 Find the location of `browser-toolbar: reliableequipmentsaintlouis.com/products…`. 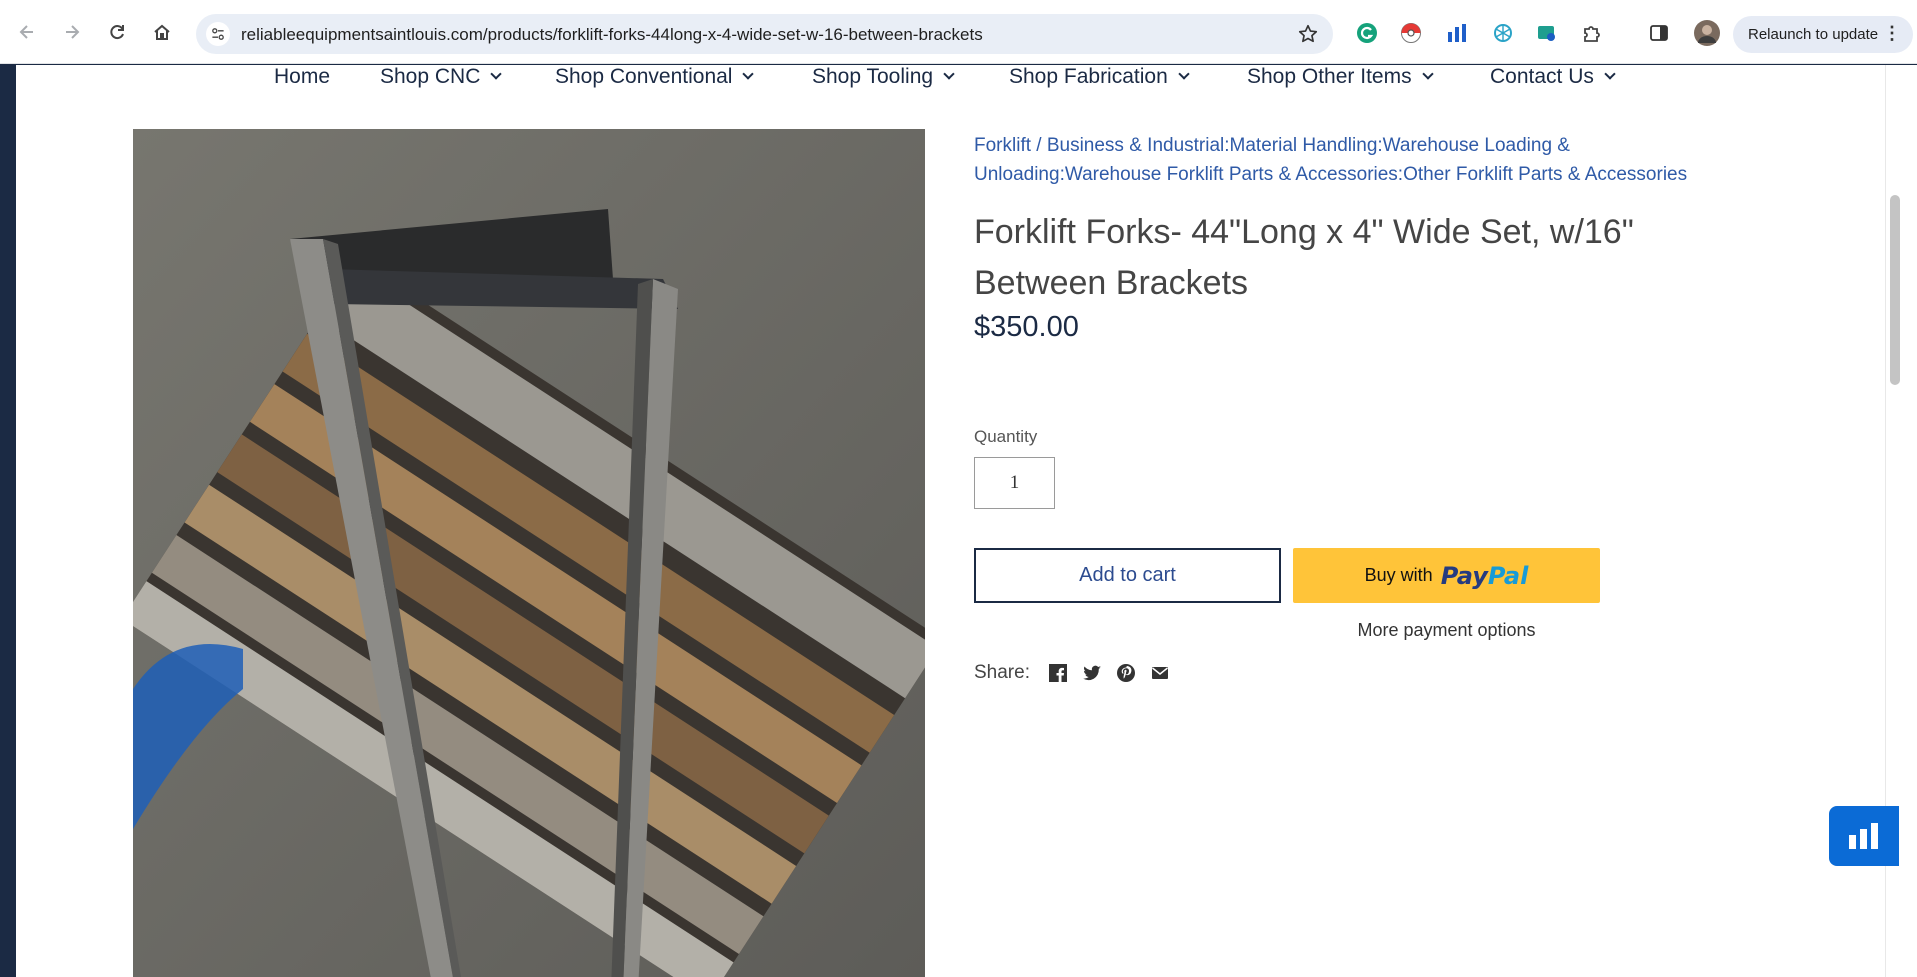

browser-toolbar: reliableequipmentsaintlouis.com/products… is located at coordinates (958, 32).